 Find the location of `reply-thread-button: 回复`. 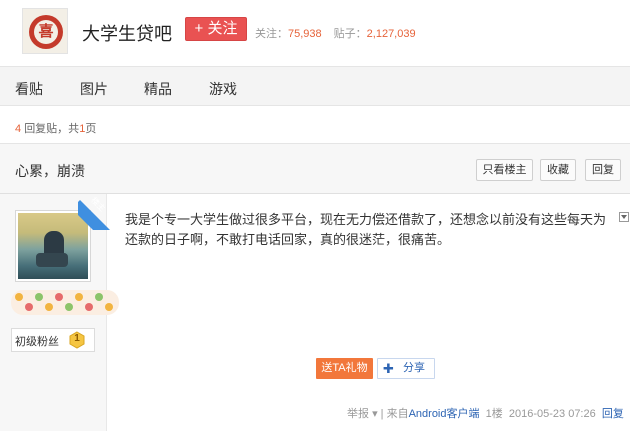

reply-thread-button: 回复 is located at coordinates (603, 170).